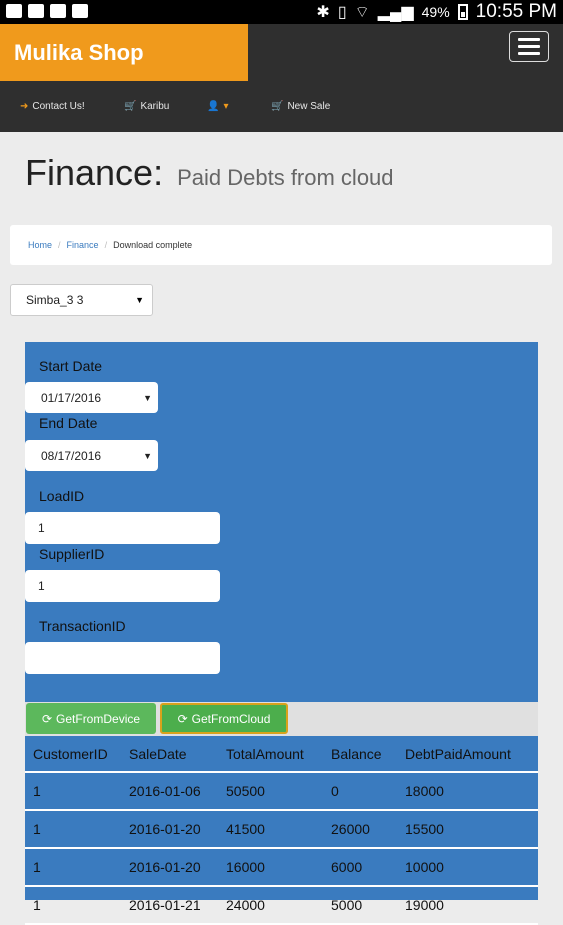 Image resolution: width=563 pixels, height=925 pixels. I want to click on table-cell: 18000, so click(467, 791).